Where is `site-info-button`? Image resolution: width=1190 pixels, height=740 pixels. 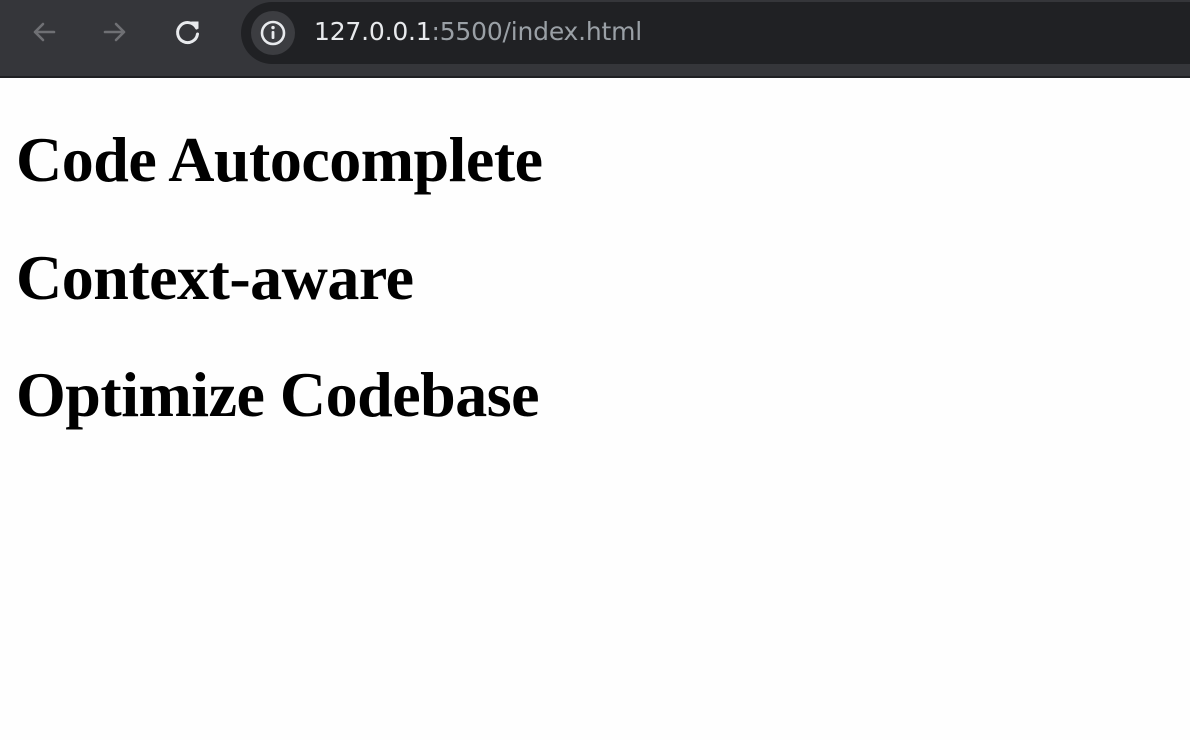
site-info-button is located at coordinates (273, 33).